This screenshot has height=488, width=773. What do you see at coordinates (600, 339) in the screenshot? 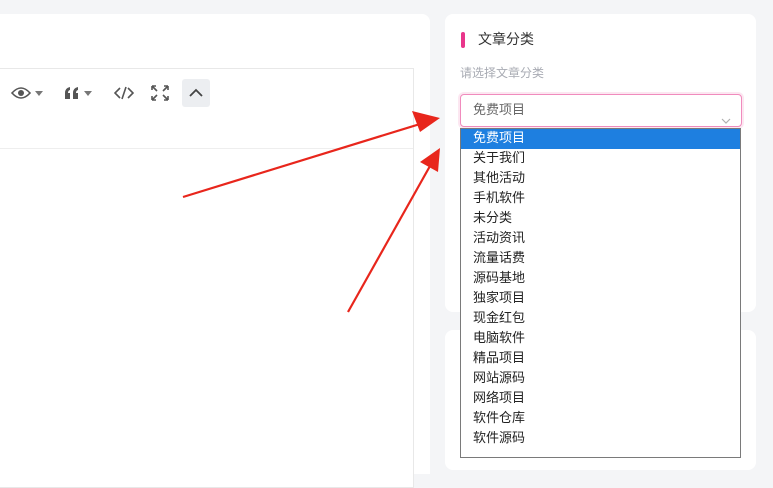
I see `dropdown-option: 电脑软件` at bounding box center [600, 339].